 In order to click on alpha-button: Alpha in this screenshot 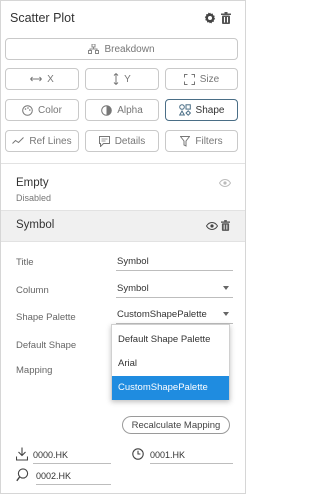, I will do `click(122, 110)`.